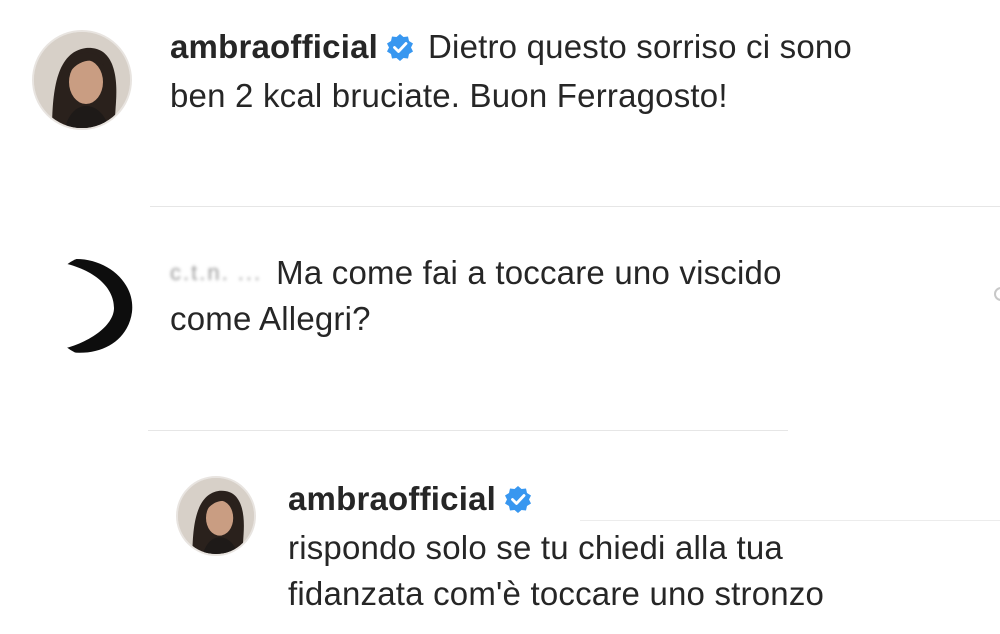 The height and width of the screenshot is (634, 1000). What do you see at coordinates (790, 520) in the screenshot?
I see `reply-input-edge` at bounding box center [790, 520].